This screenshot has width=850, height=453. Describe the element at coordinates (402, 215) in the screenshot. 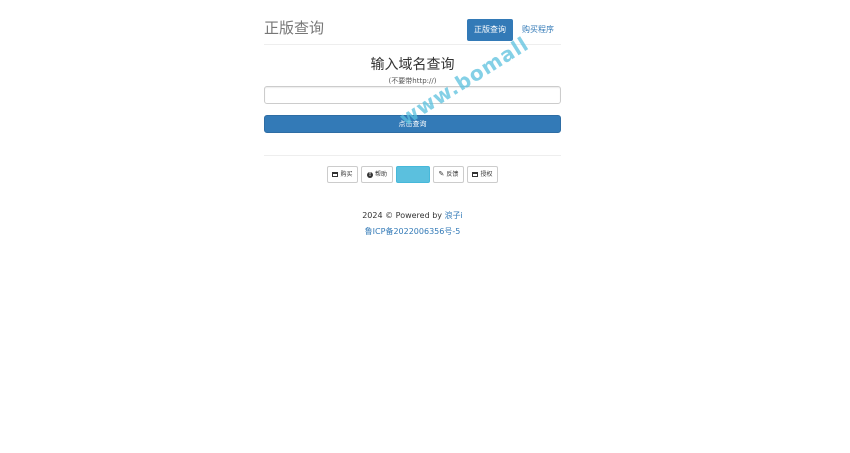

I see `copyright-text: 2024 © Powered by` at that location.